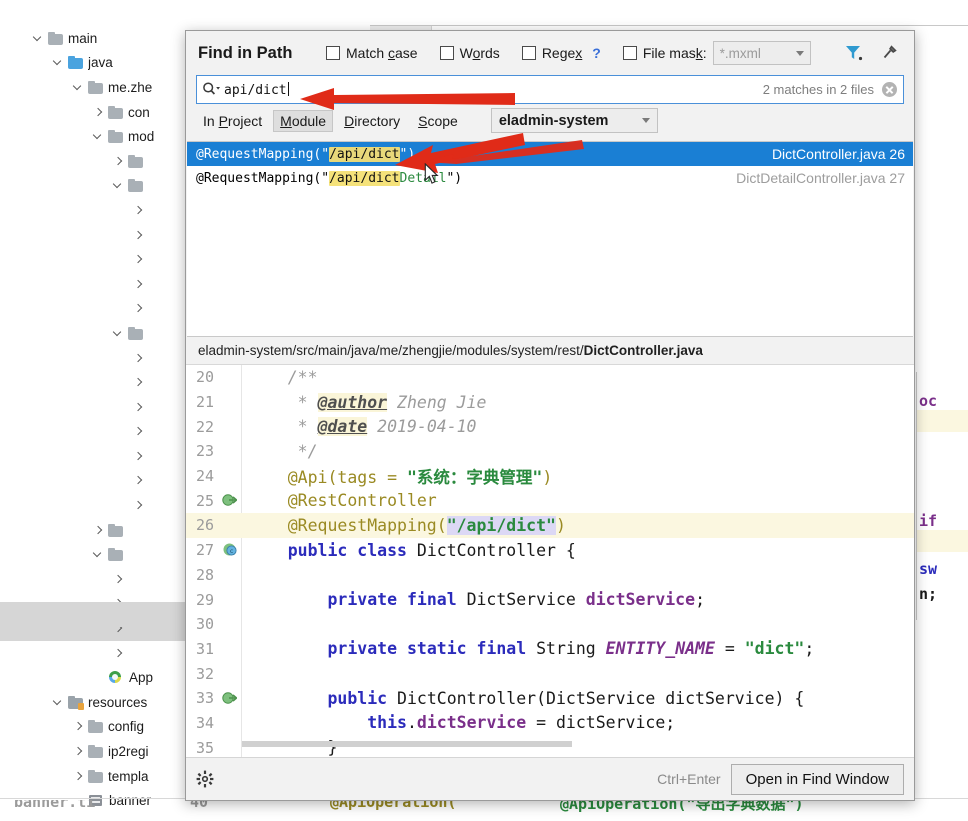  What do you see at coordinates (205, 779) in the screenshot?
I see `gear-icon` at bounding box center [205, 779].